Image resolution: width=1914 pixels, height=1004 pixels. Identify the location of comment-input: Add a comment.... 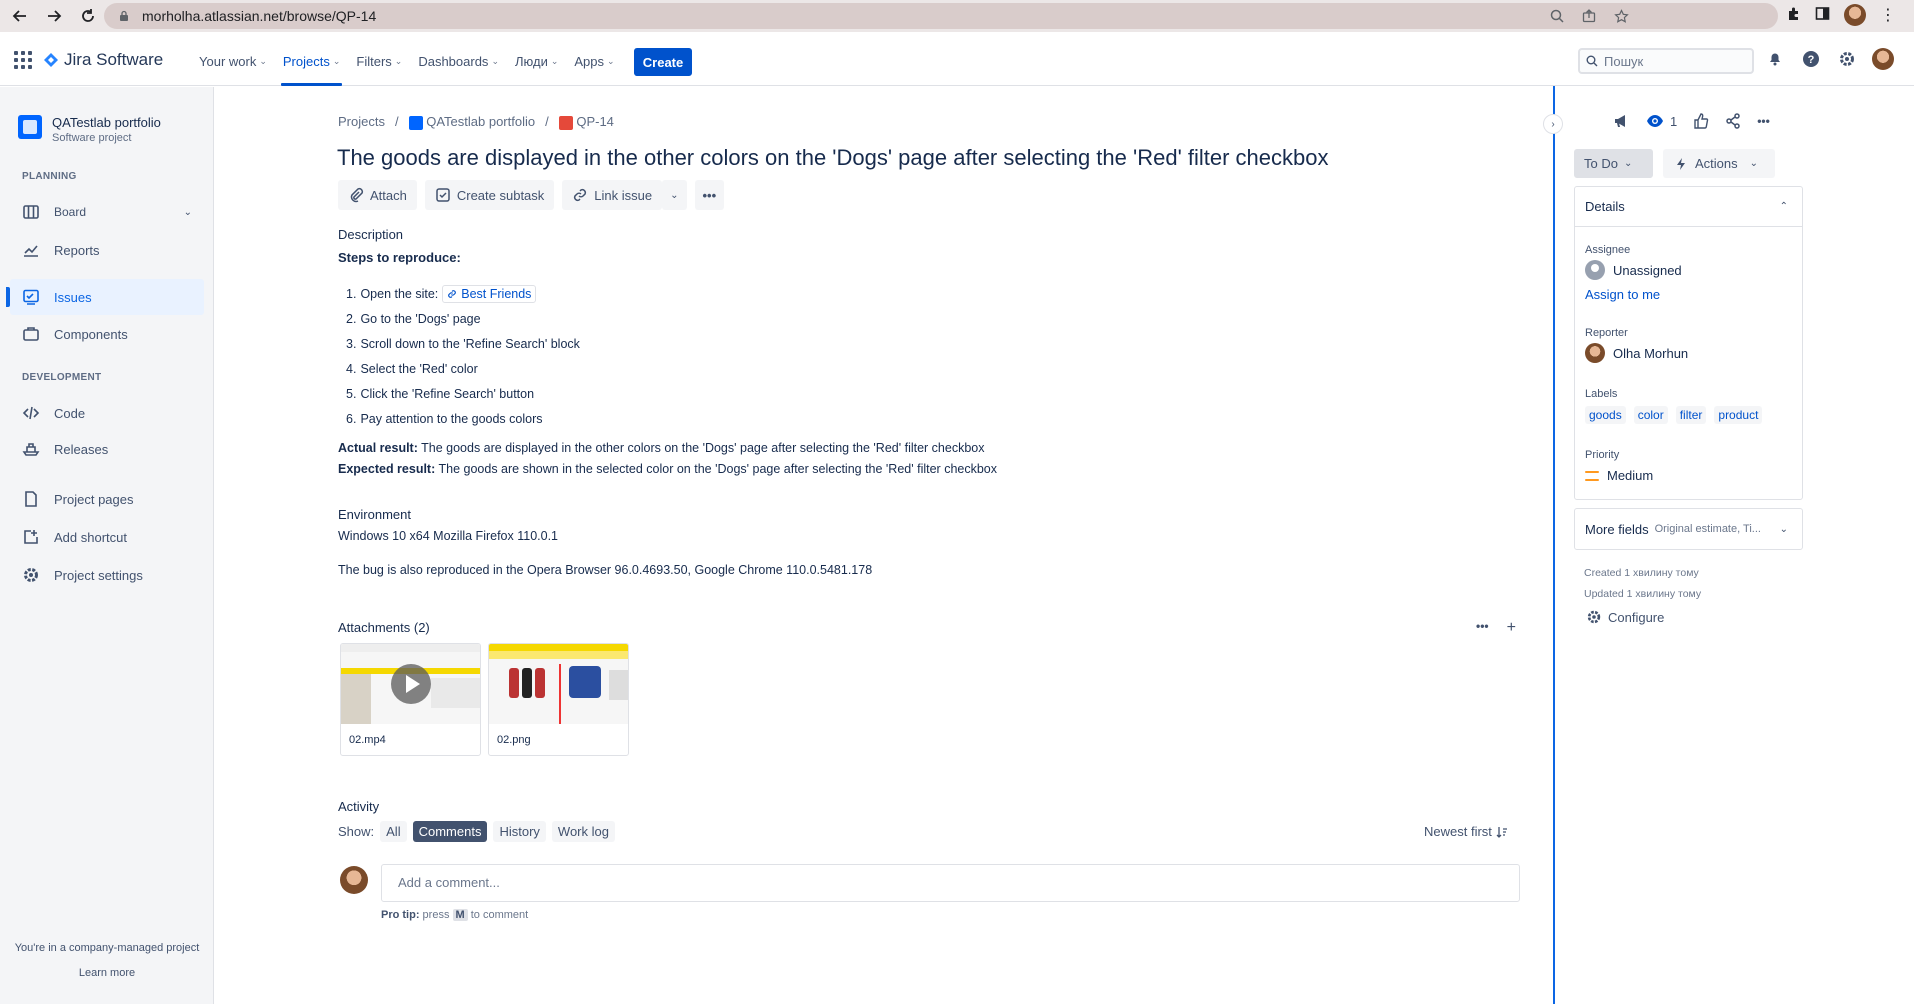
(950, 883).